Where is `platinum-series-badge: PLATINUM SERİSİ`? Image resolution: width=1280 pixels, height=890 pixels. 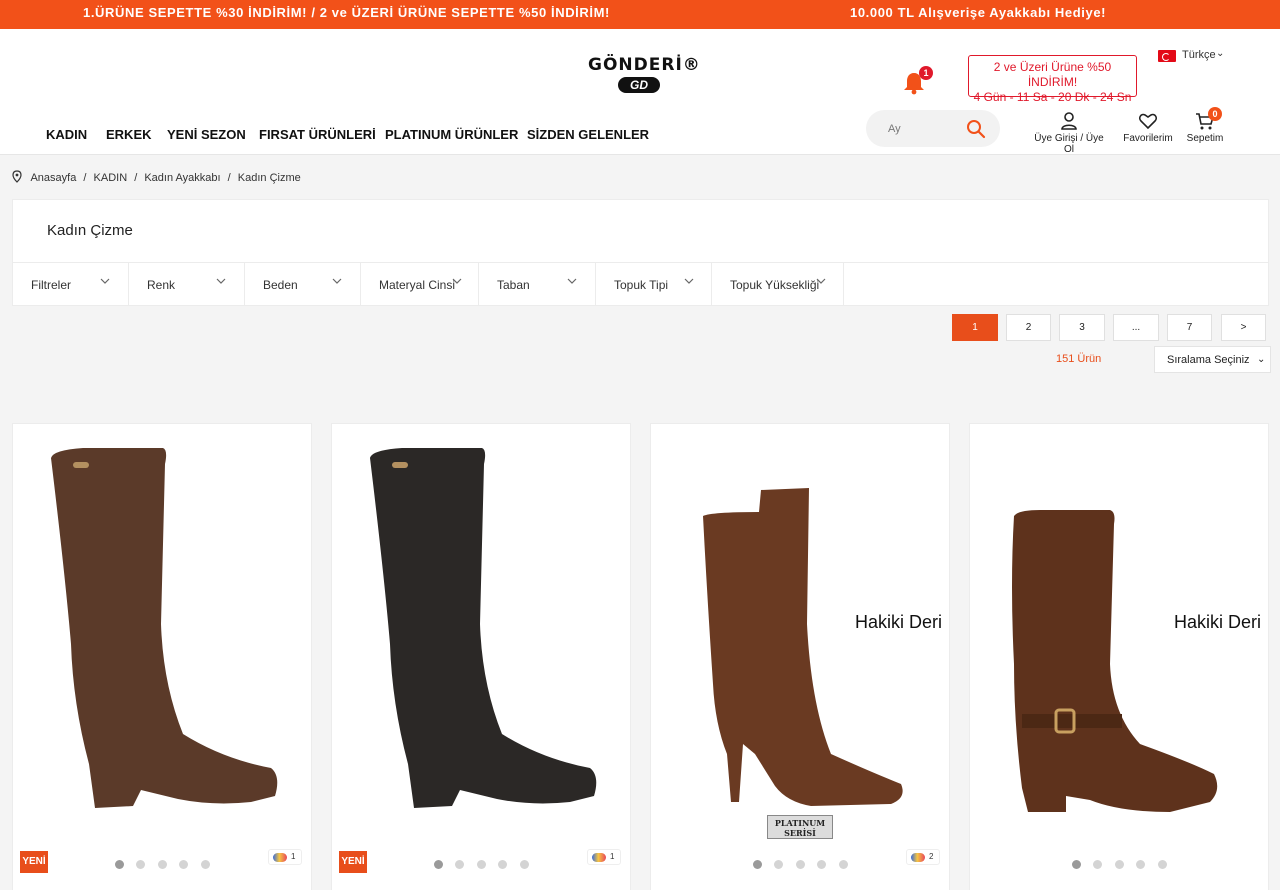 platinum-series-badge: PLATINUM SERİSİ is located at coordinates (800, 827).